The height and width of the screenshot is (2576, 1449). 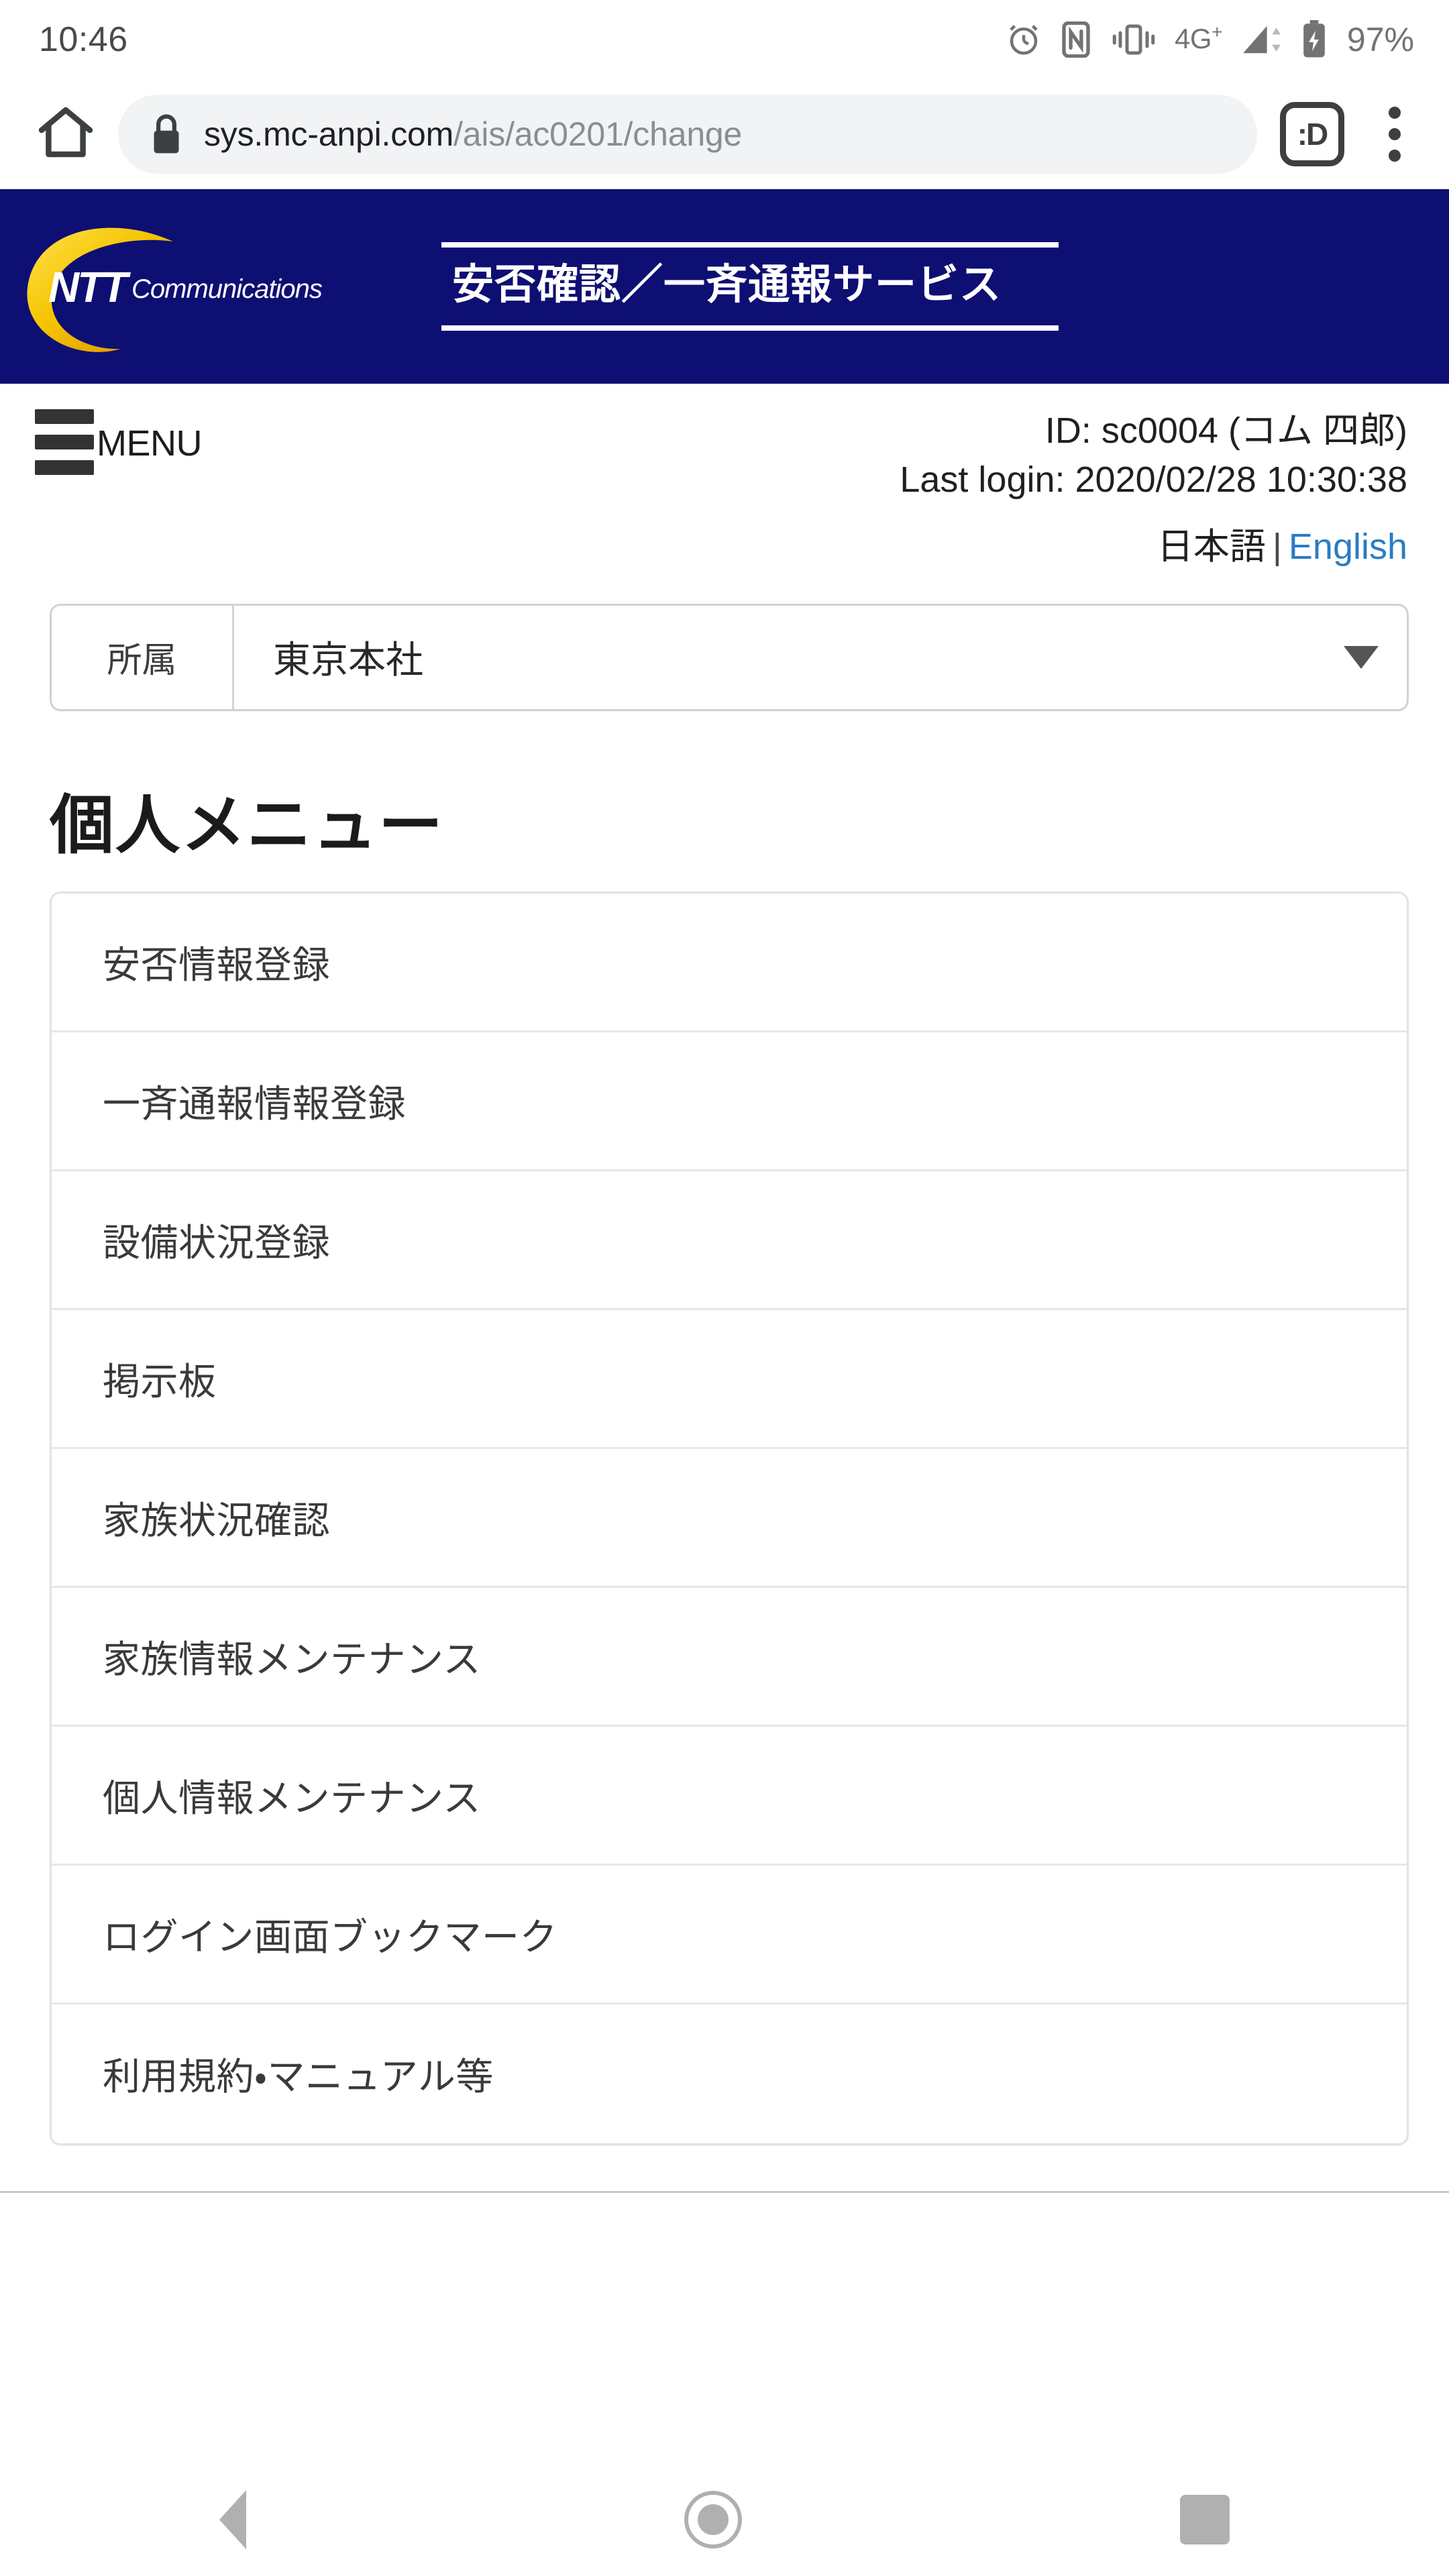 What do you see at coordinates (729, 1935) in the screenshot?
I see `list-item: ログイン画面ブックマーク` at bounding box center [729, 1935].